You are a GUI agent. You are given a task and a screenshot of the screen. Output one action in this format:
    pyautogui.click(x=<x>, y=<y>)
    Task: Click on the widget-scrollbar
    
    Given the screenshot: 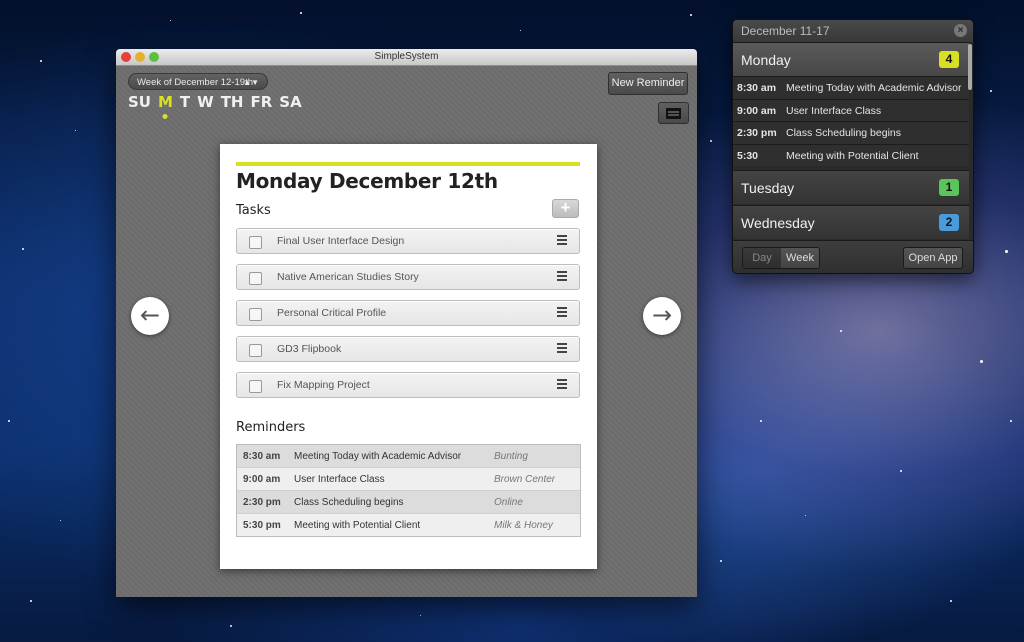 What is the action you would take?
    pyautogui.click(x=970, y=67)
    